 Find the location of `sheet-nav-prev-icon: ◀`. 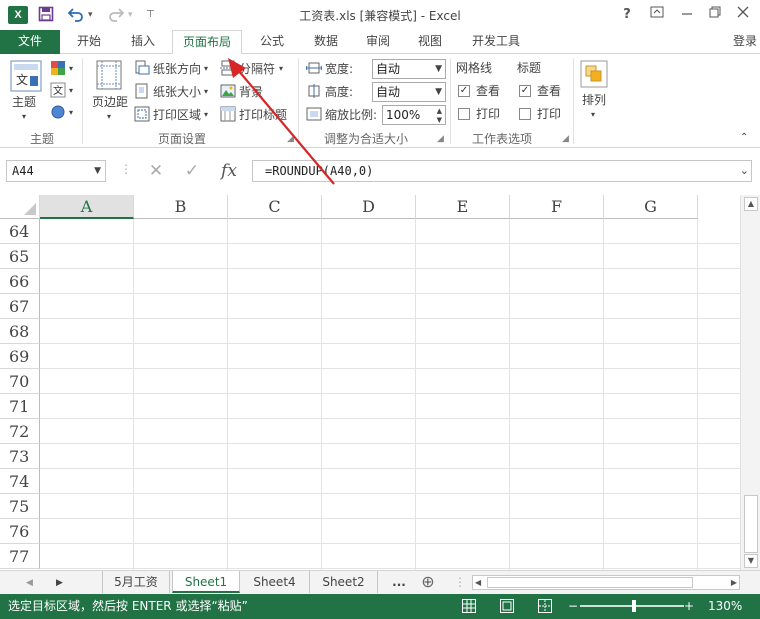

sheet-nav-prev-icon: ◀ is located at coordinates (29, 583).